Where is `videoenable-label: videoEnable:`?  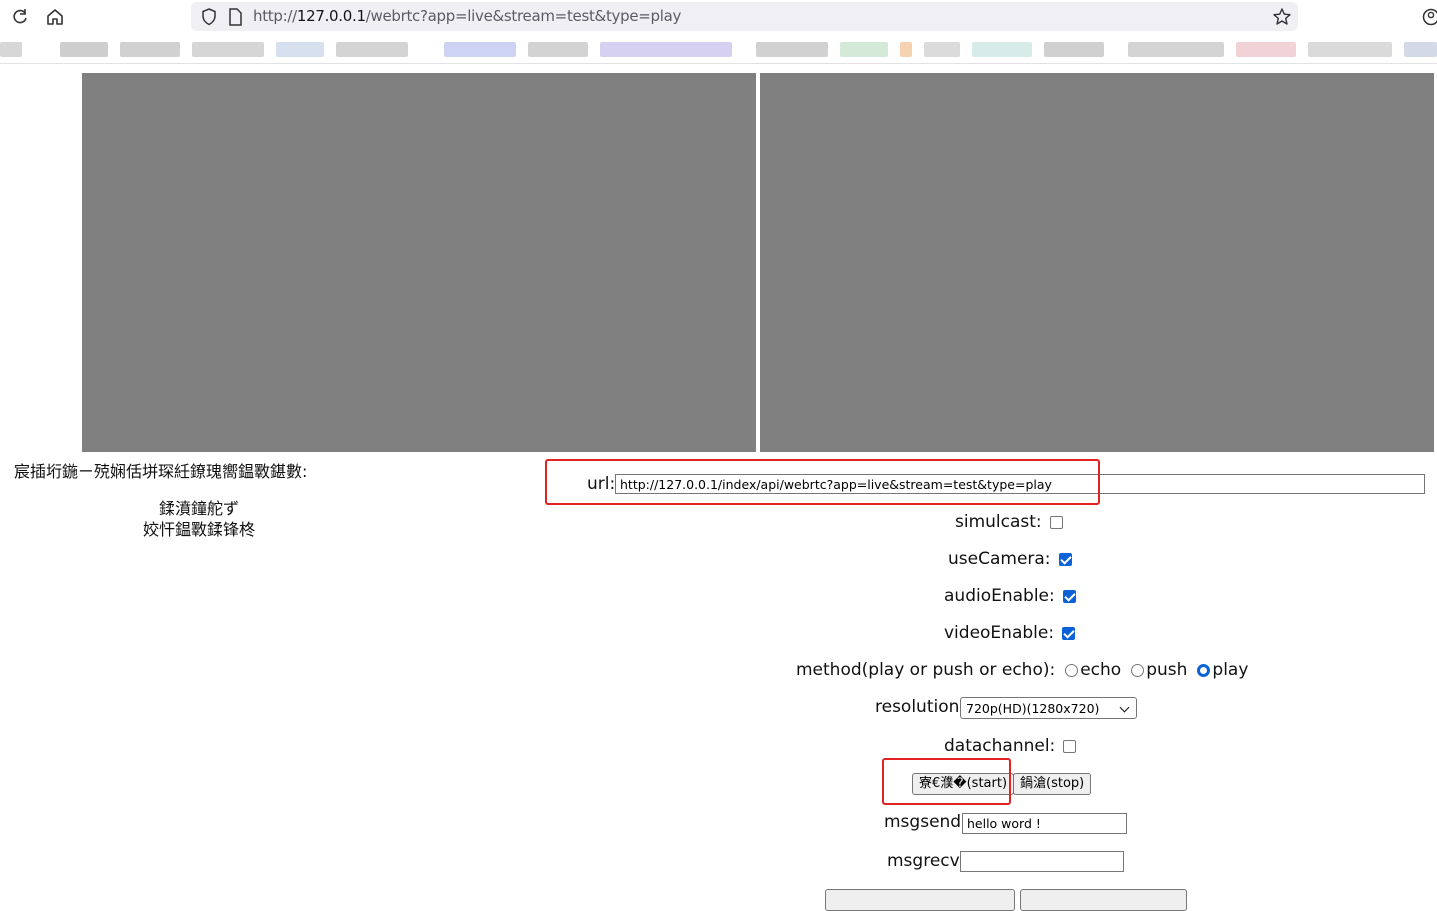 videoenable-label: videoEnable: is located at coordinates (999, 633).